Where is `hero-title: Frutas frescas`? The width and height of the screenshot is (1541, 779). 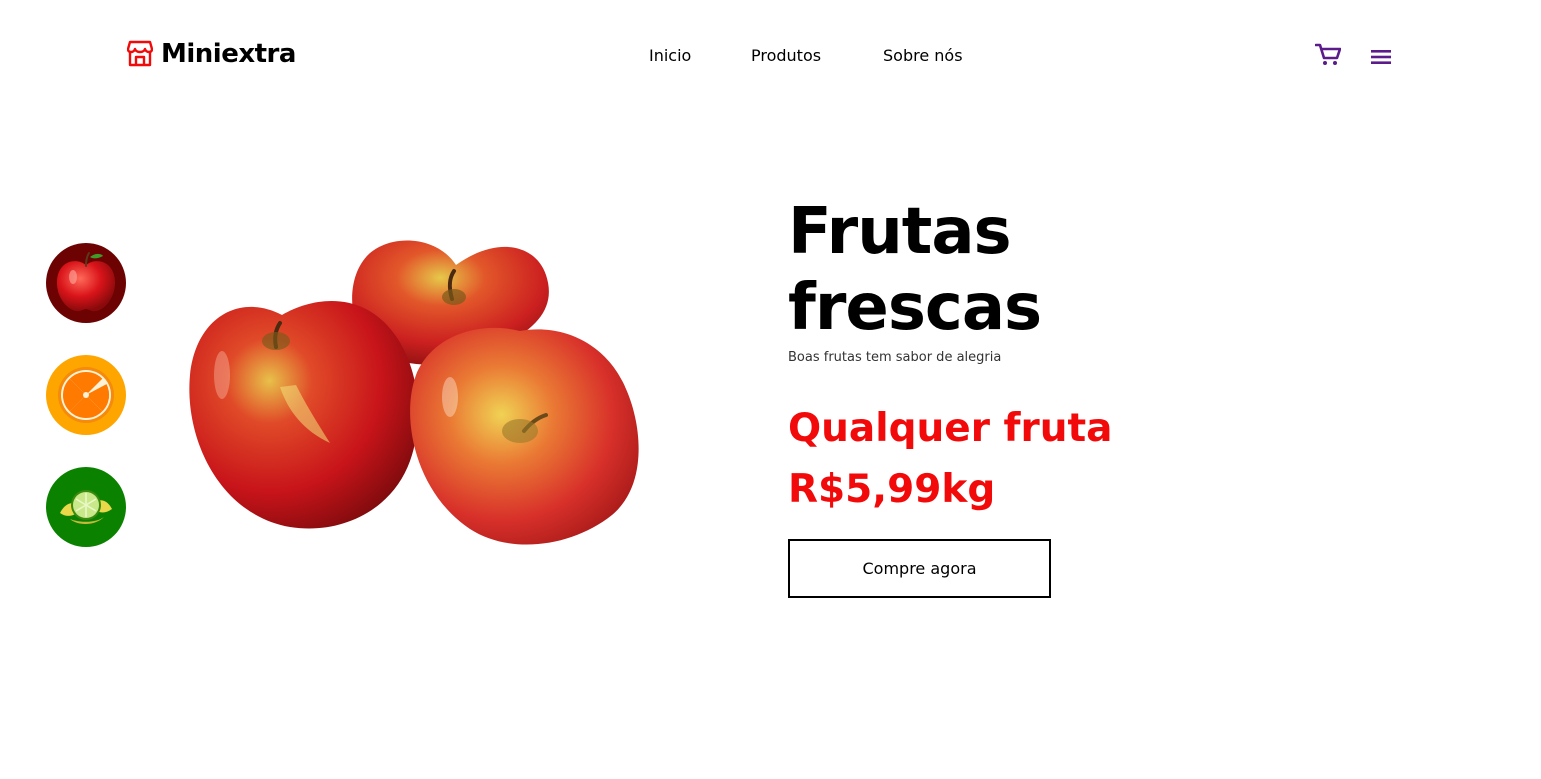 hero-title: Frutas frescas is located at coordinates (915, 270).